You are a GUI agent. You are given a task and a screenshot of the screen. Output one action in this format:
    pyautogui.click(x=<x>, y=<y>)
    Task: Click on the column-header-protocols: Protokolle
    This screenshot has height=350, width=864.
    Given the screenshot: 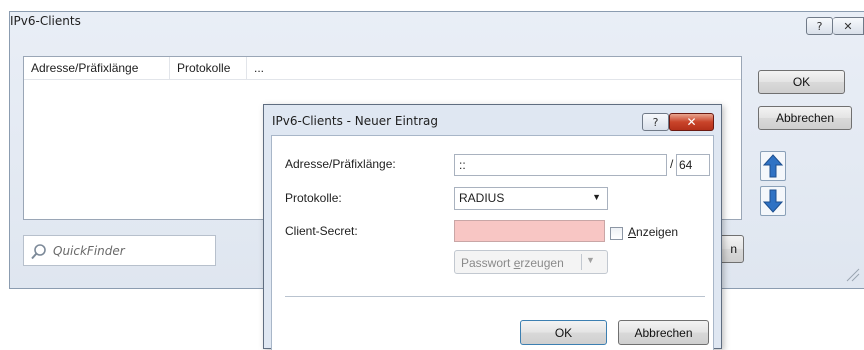 What is the action you would take?
    pyautogui.click(x=208, y=68)
    